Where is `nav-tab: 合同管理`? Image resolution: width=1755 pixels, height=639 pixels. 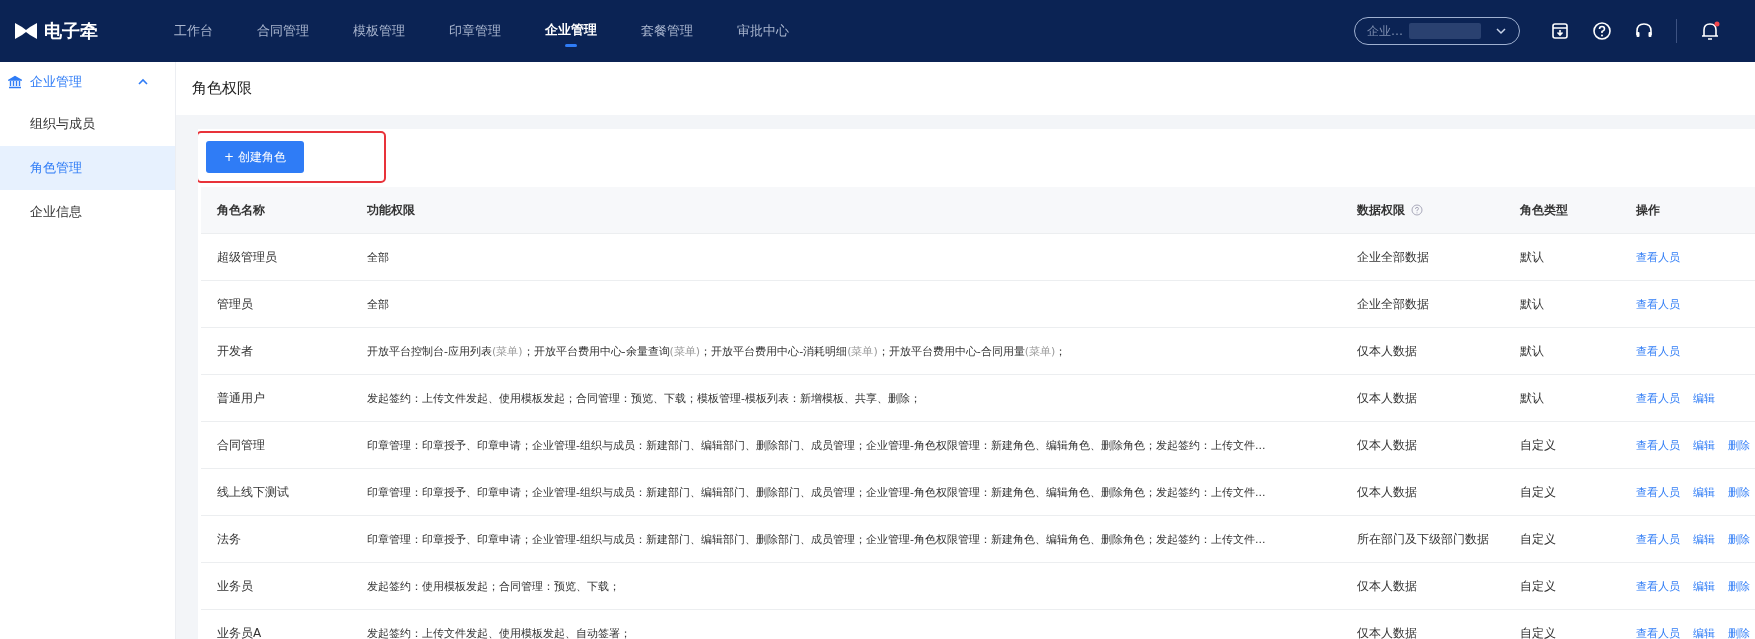
nav-tab: 合同管理 is located at coordinates (283, 31).